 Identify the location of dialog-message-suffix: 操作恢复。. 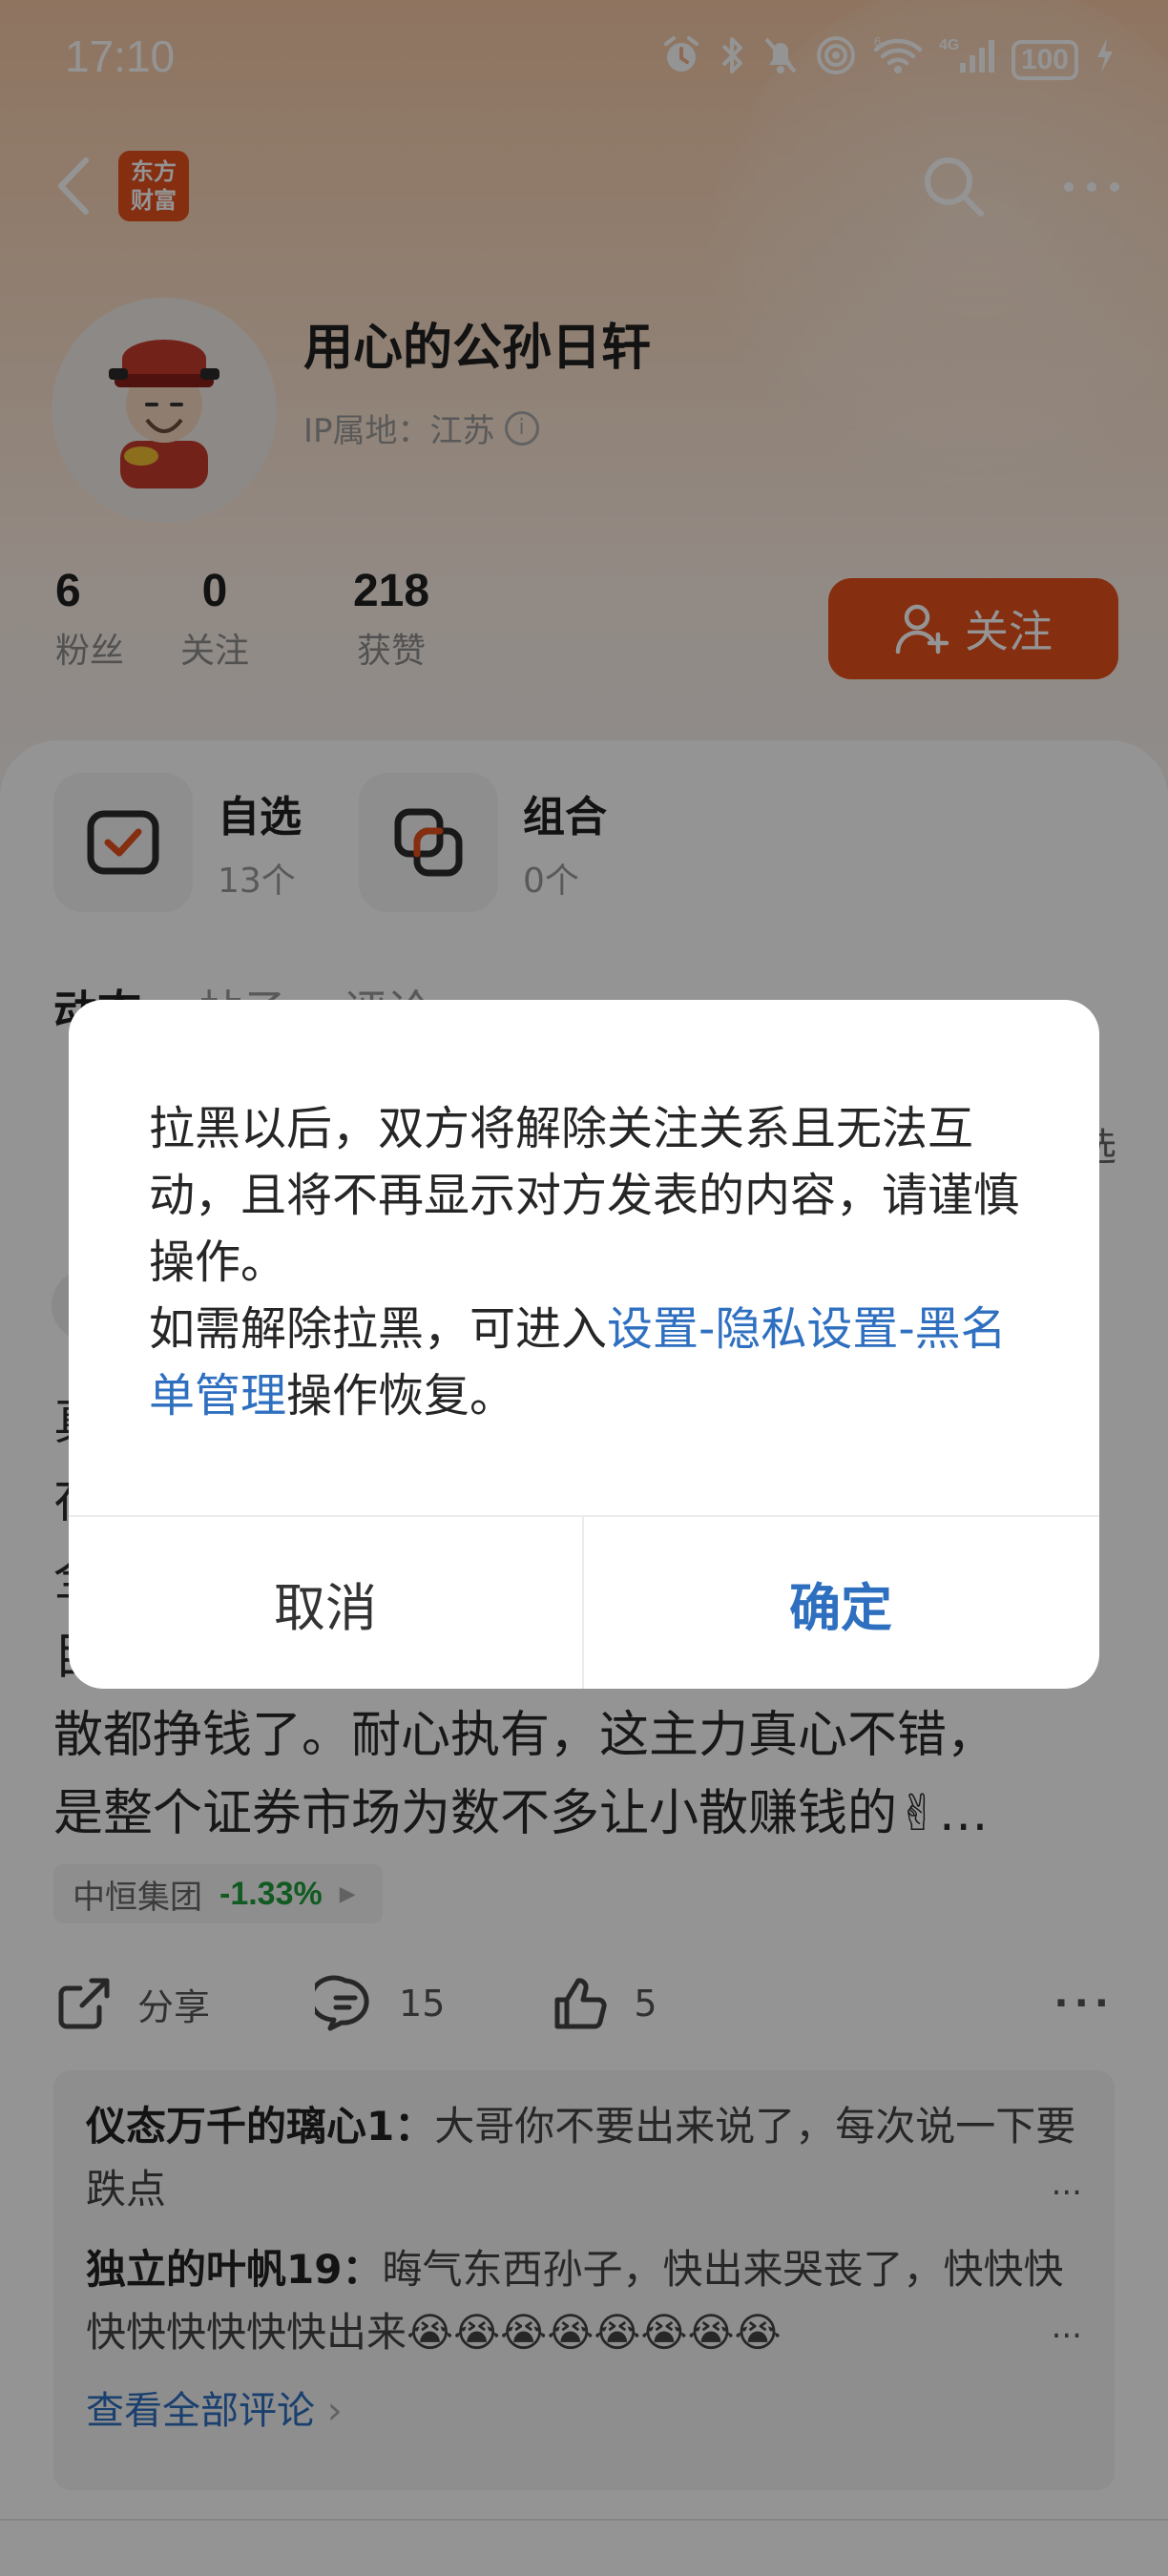
(401, 1396).